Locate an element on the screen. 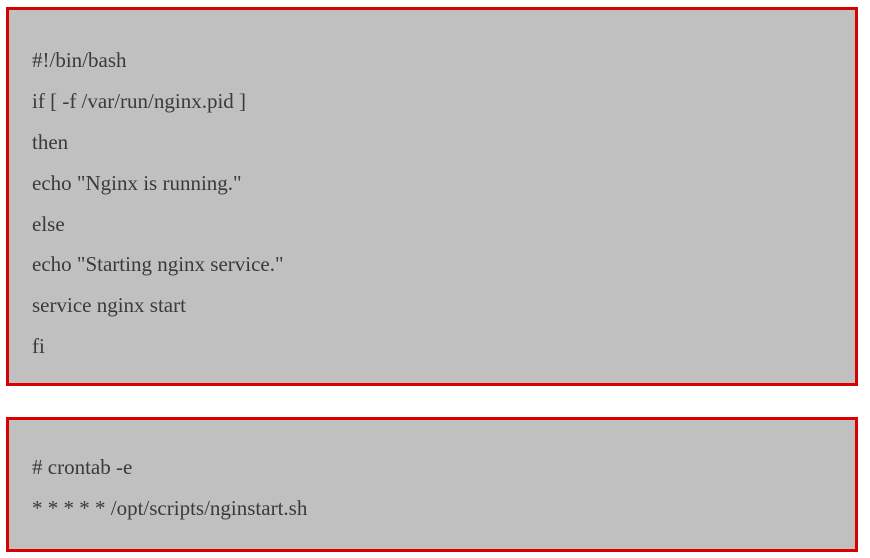 The width and height of the screenshot is (870, 558). code-line-shebang: #!/bin/bash is located at coordinates (79, 60).